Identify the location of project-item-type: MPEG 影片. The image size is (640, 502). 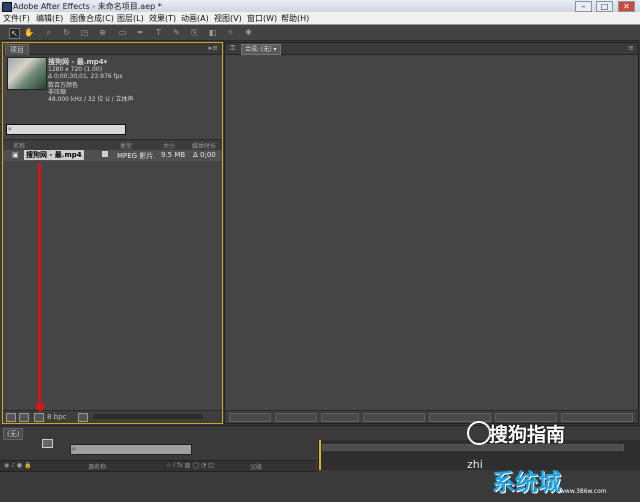
(135, 156).